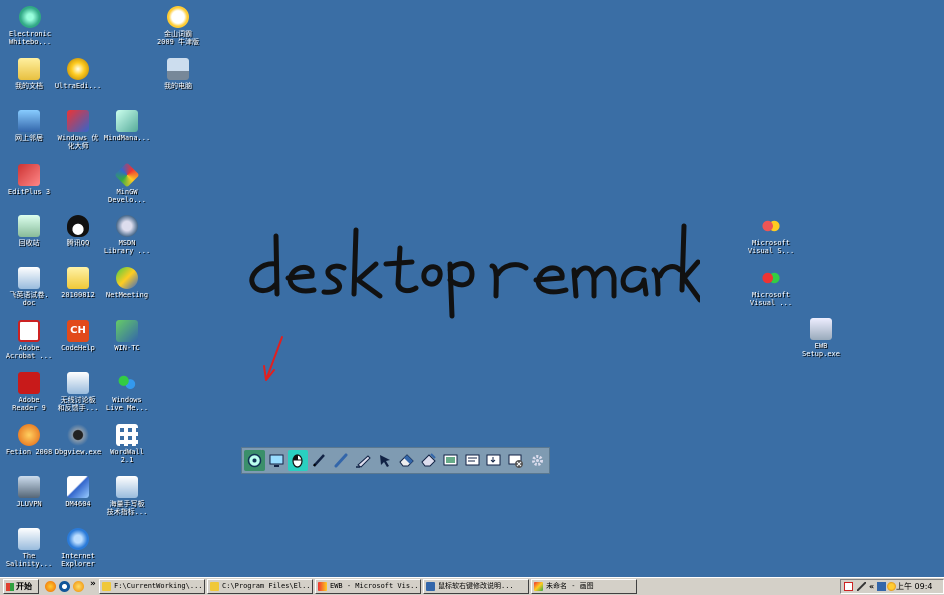  What do you see at coordinates (21, 586) in the screenshot?
I see `start-button: 开始` at bounding box center [21, 586].